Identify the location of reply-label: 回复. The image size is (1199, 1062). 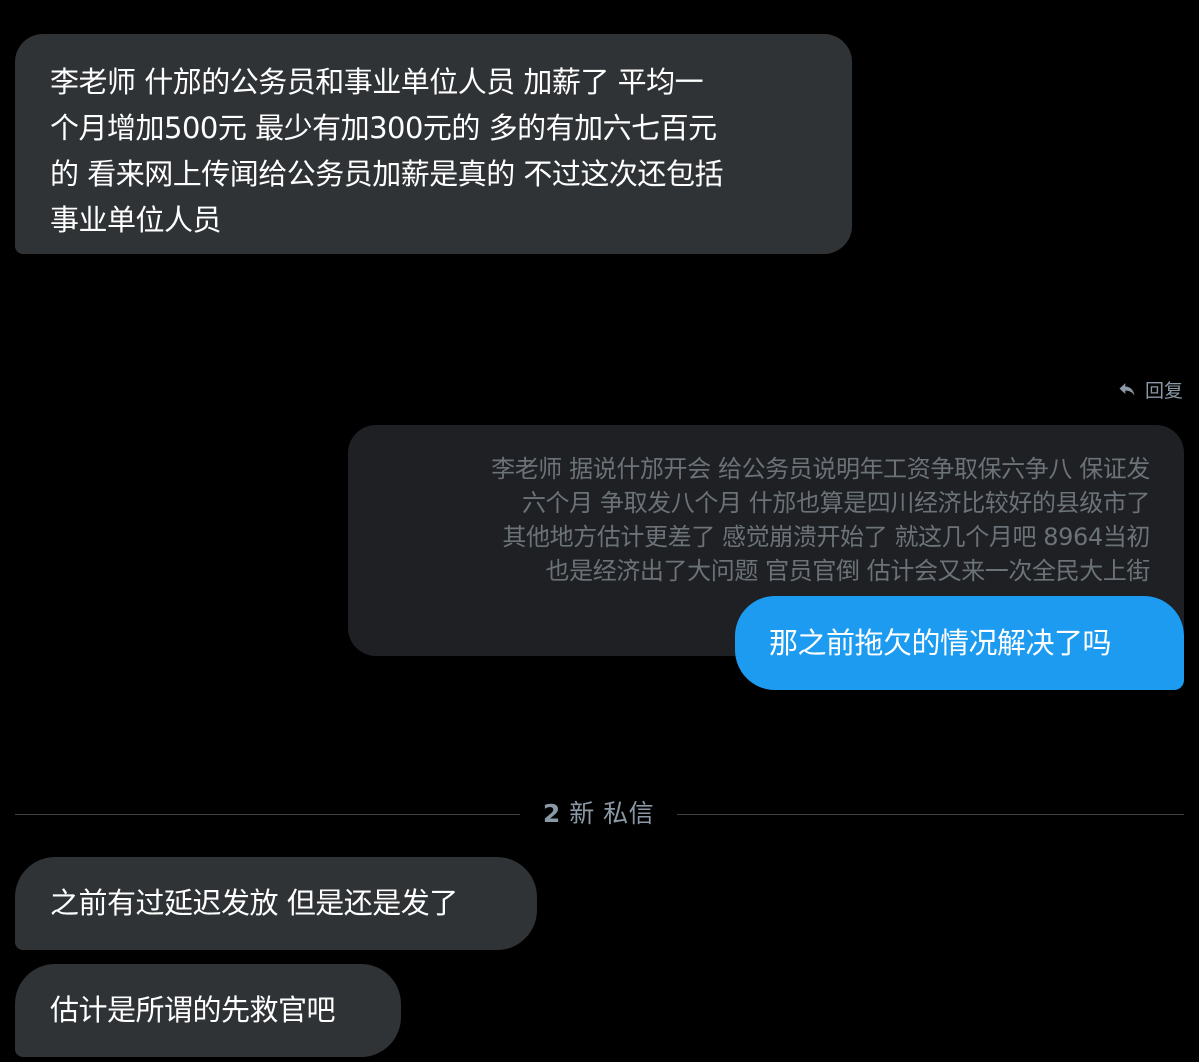
(1163, 390).